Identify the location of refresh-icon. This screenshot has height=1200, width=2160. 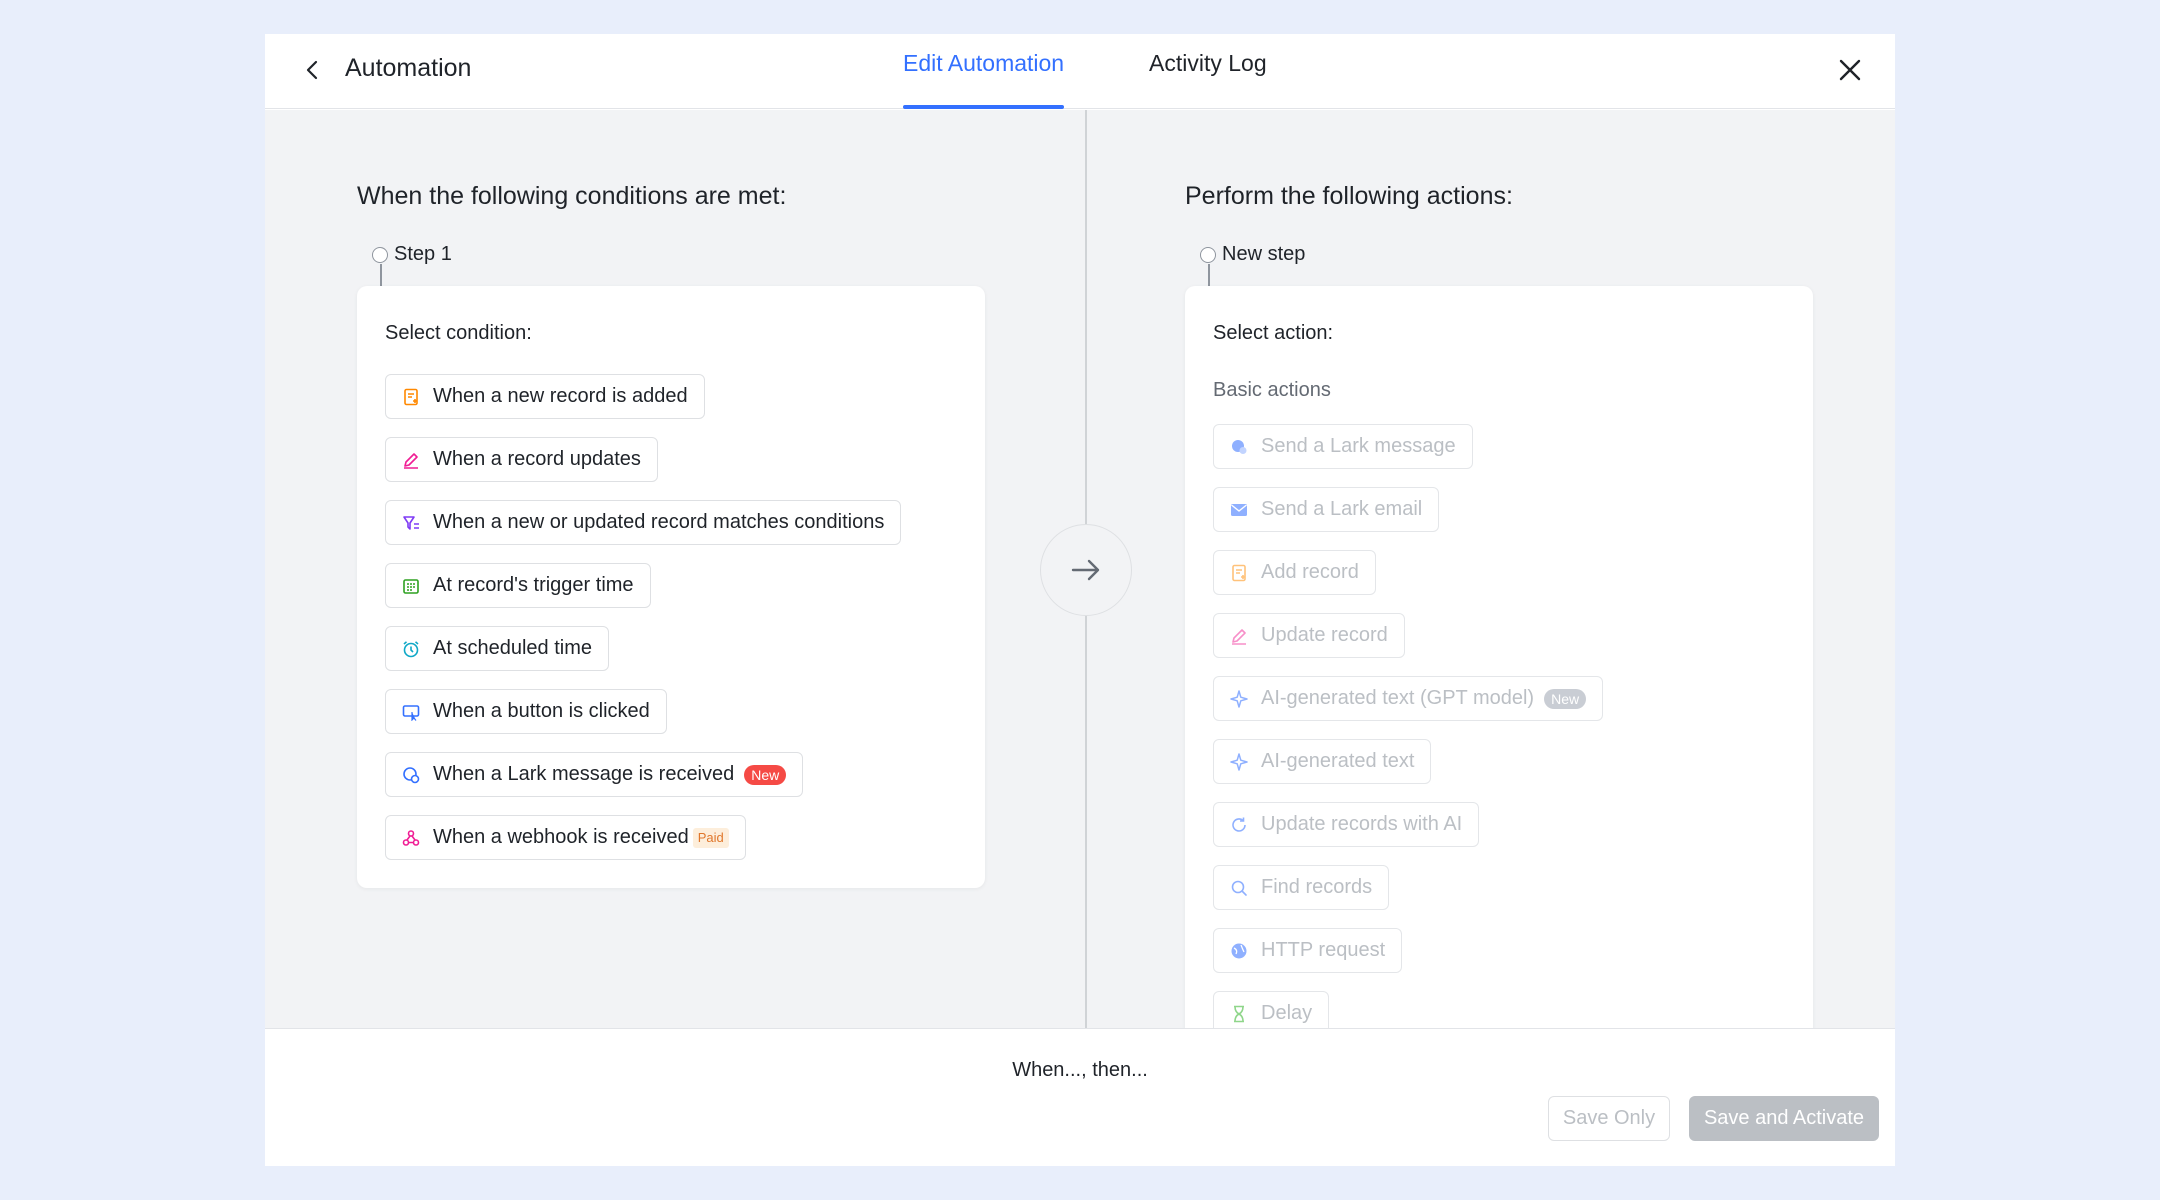
(1239, 825).